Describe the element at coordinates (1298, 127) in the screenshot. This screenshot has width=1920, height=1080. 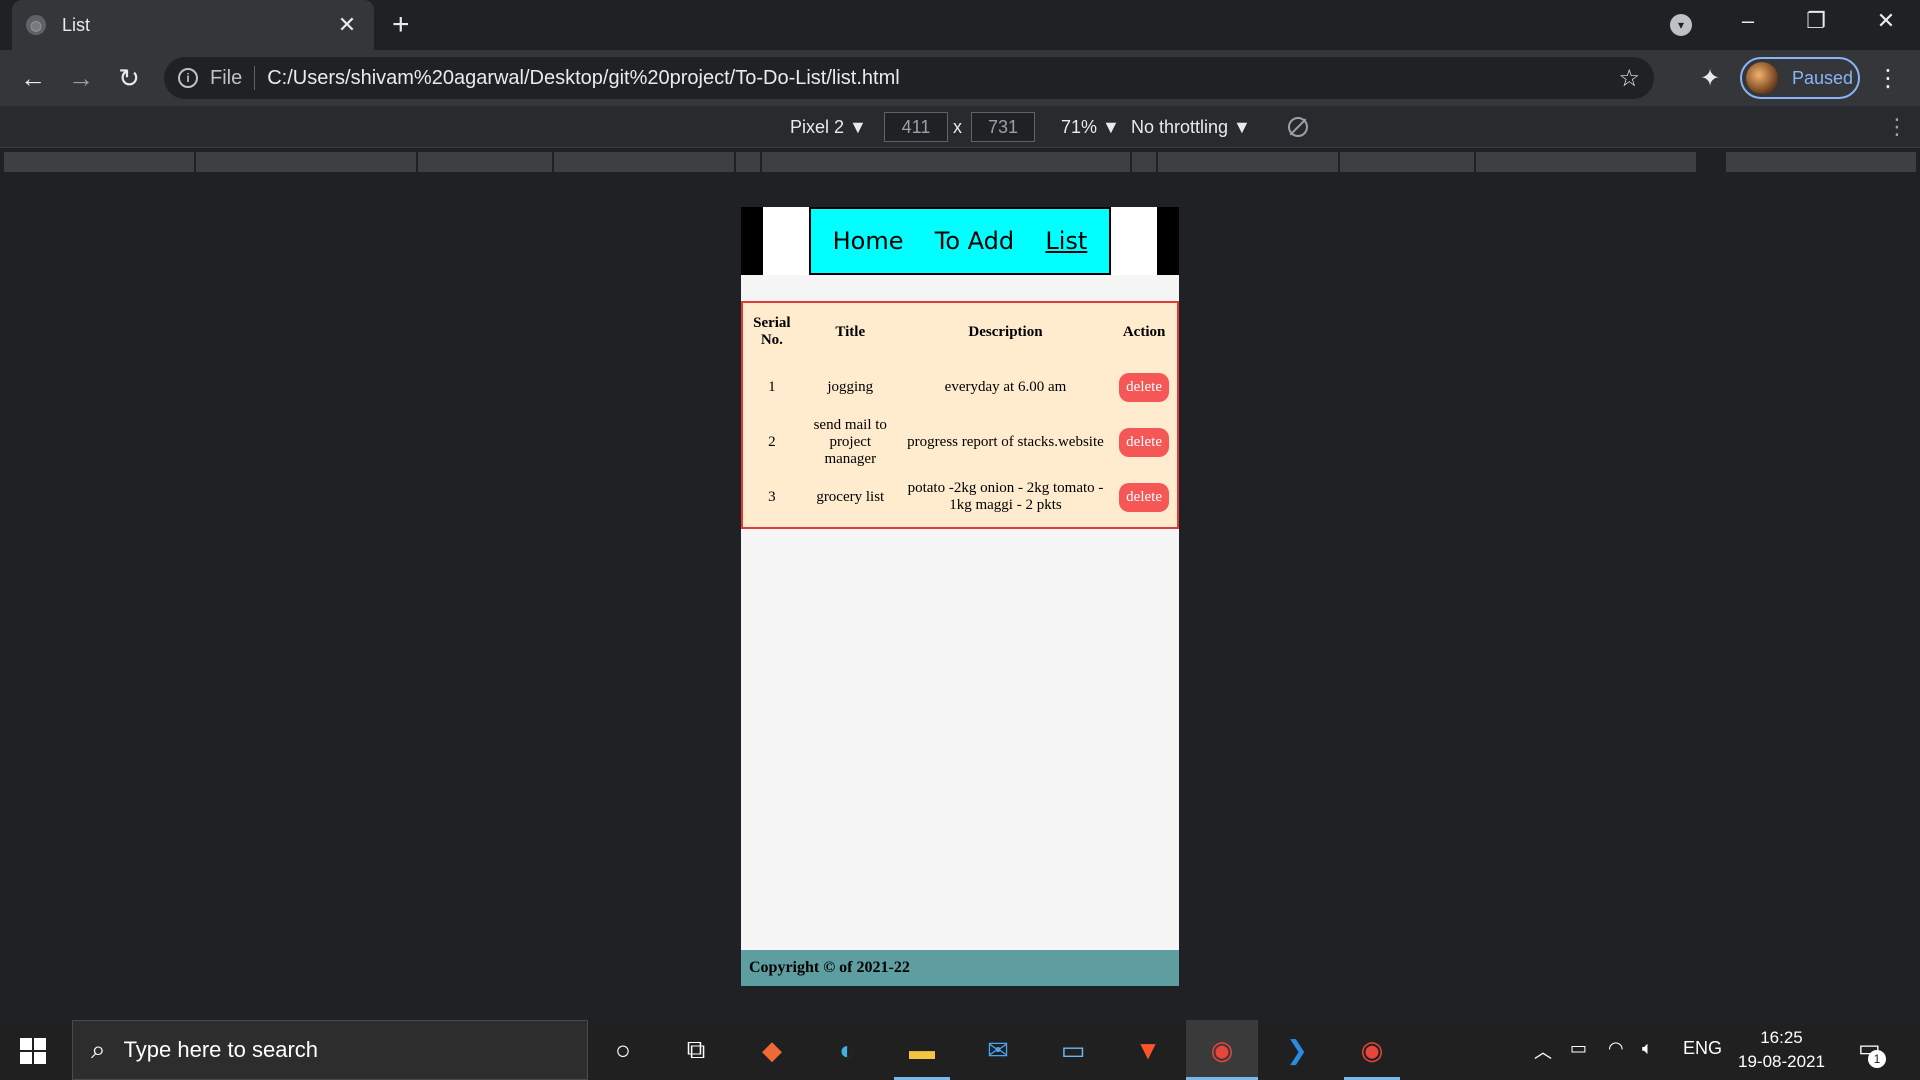
I see `rotate-icon` at that location.